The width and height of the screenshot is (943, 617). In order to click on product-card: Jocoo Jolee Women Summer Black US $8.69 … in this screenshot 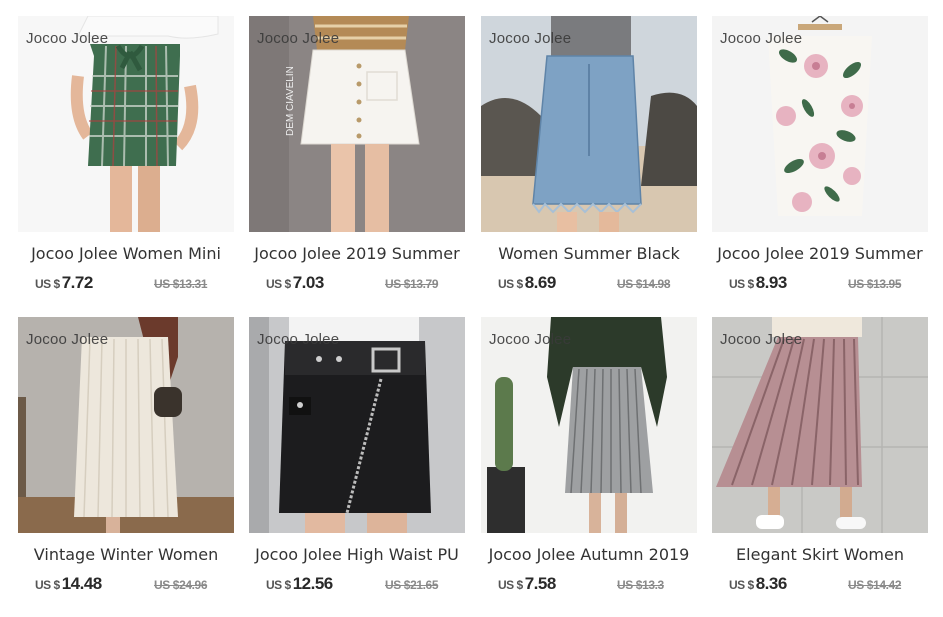, I will do `click(589, 161)`.